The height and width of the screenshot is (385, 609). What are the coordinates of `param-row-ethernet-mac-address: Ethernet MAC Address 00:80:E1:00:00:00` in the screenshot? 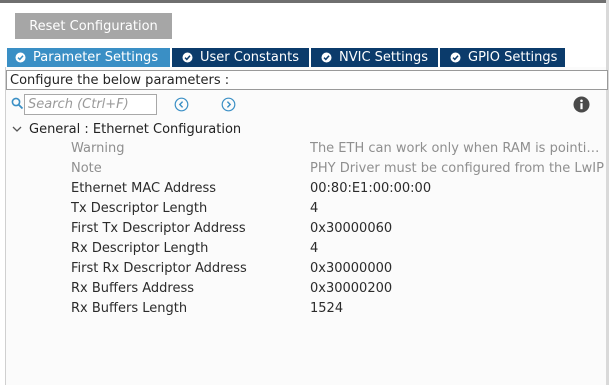 It's located at (304, 189).